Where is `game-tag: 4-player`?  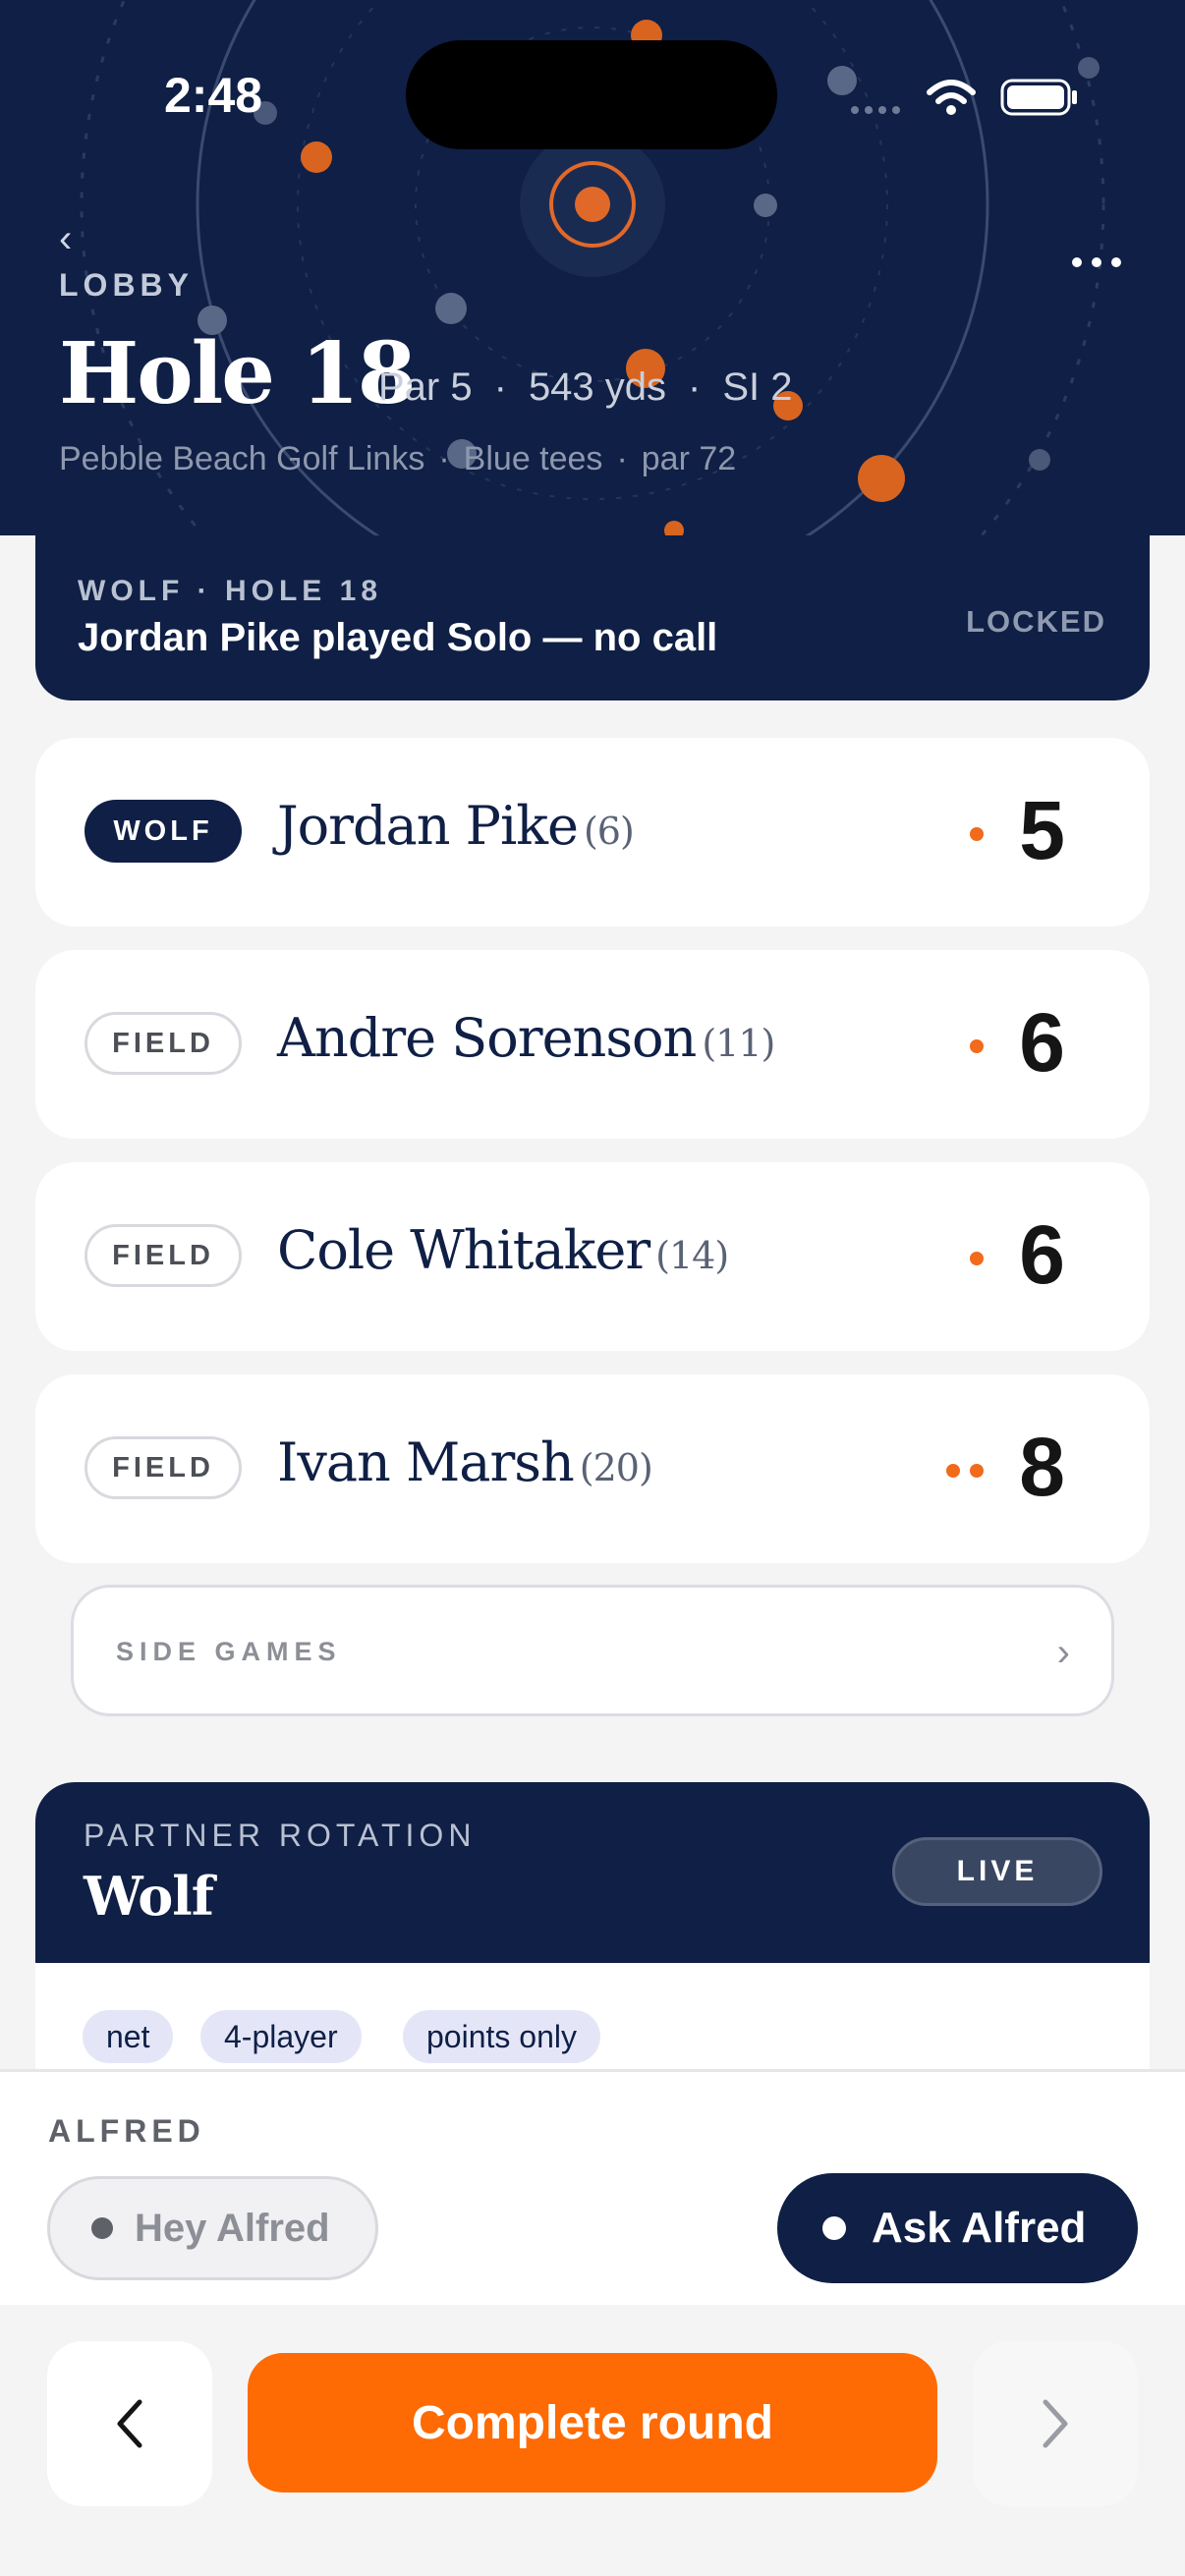
game-tag: 4-player is located at coordinates (281, 2036).